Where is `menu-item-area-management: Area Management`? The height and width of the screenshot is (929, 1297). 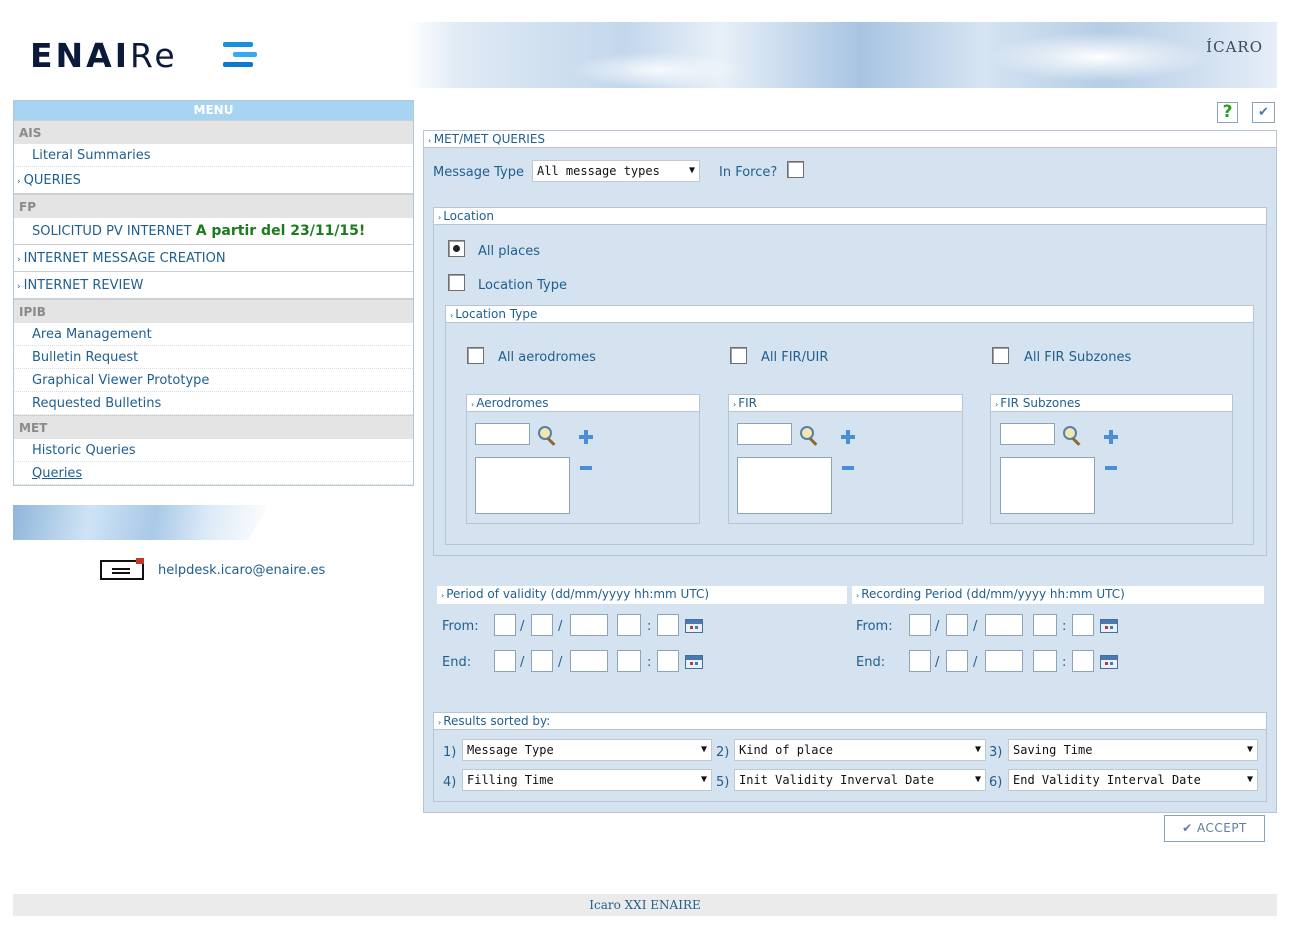 menu-item-area-management: Area Management is located at coordinates (213, 334).